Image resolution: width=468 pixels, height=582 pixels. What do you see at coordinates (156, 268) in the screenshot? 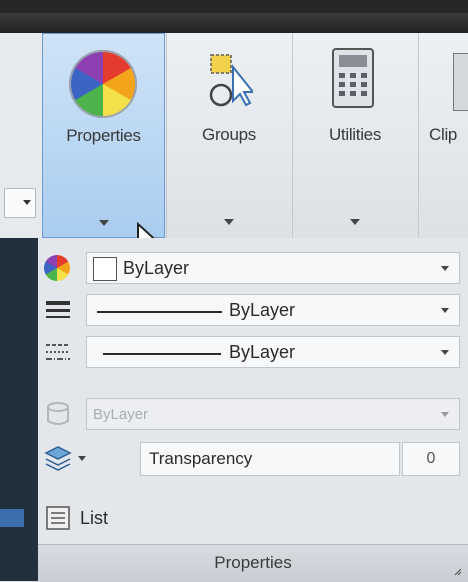
I see `color-value: ByLayer` at bounding box center [156, 268].